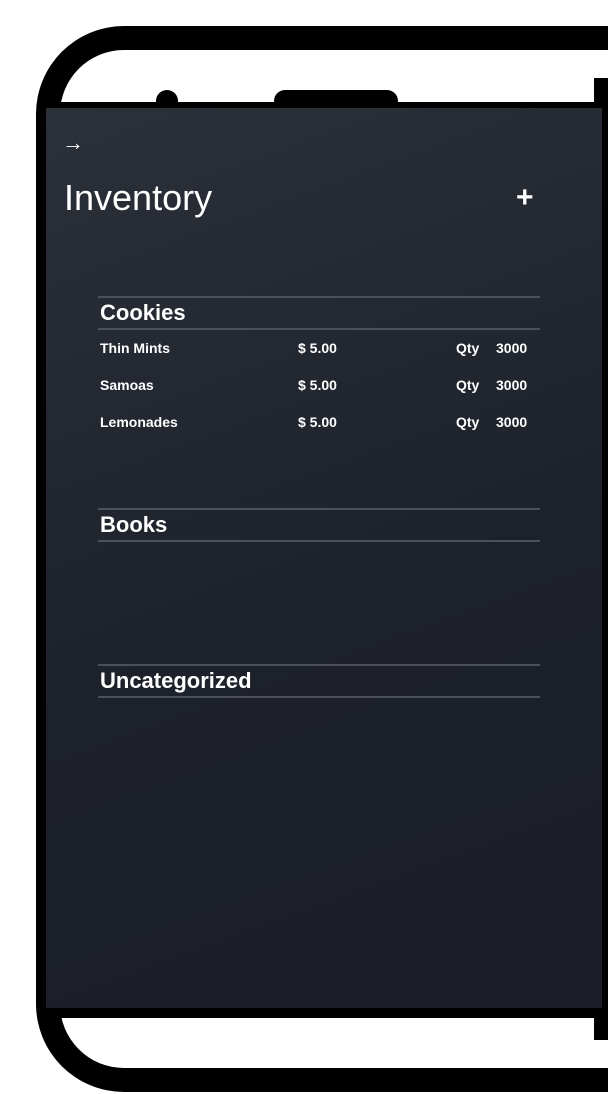 This screenshot has height=1094, width=608. What do you see at coordinates (134, 524) in the screenshot?
I see `category-title: Books` at bounding box center [134, 524].